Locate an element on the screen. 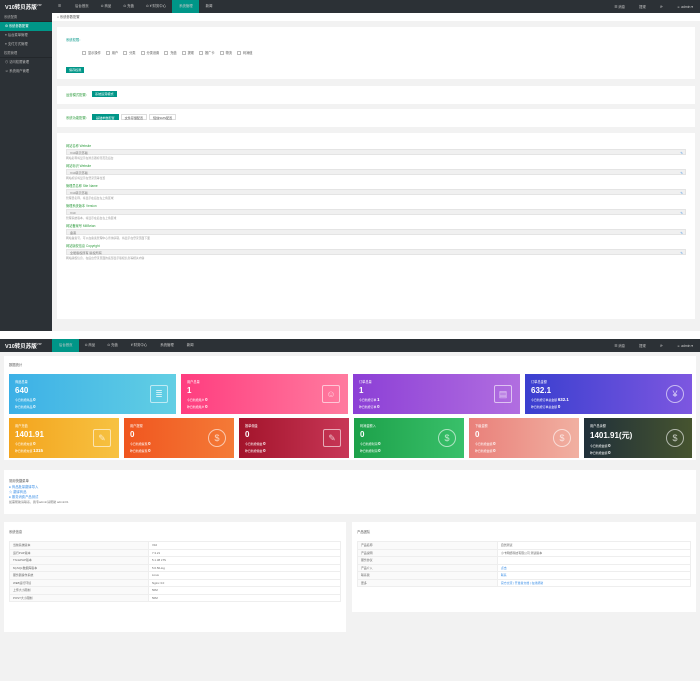 The image size is (700, 681). table-row: 上传大小限制 50M is located at coordinates (174, 590).